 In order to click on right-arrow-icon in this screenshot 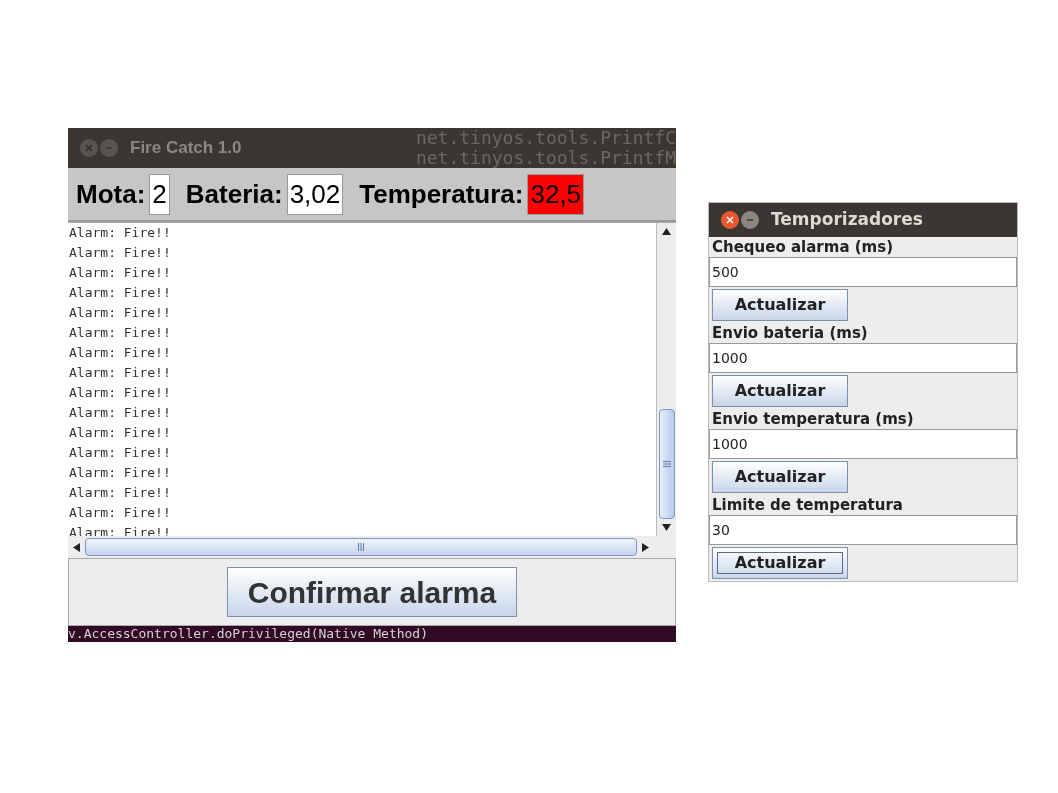, I will do `click(645, 547)`.